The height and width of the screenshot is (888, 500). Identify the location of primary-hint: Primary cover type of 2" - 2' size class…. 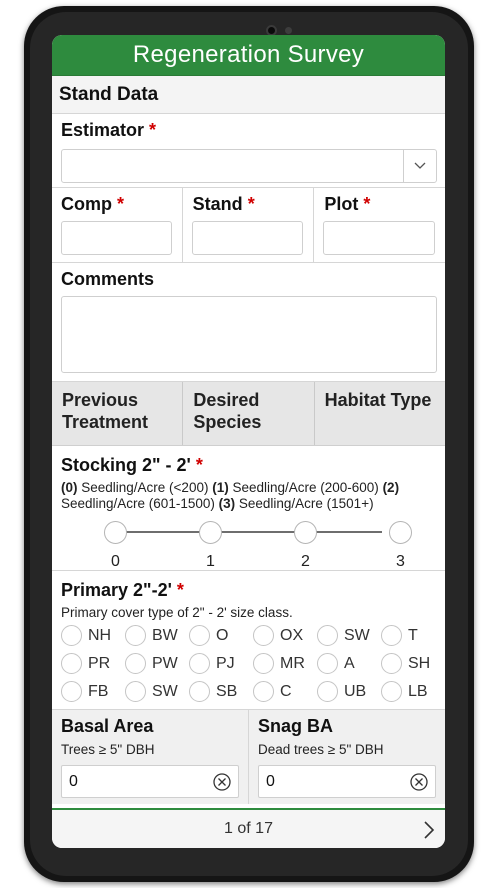
(177, 612).